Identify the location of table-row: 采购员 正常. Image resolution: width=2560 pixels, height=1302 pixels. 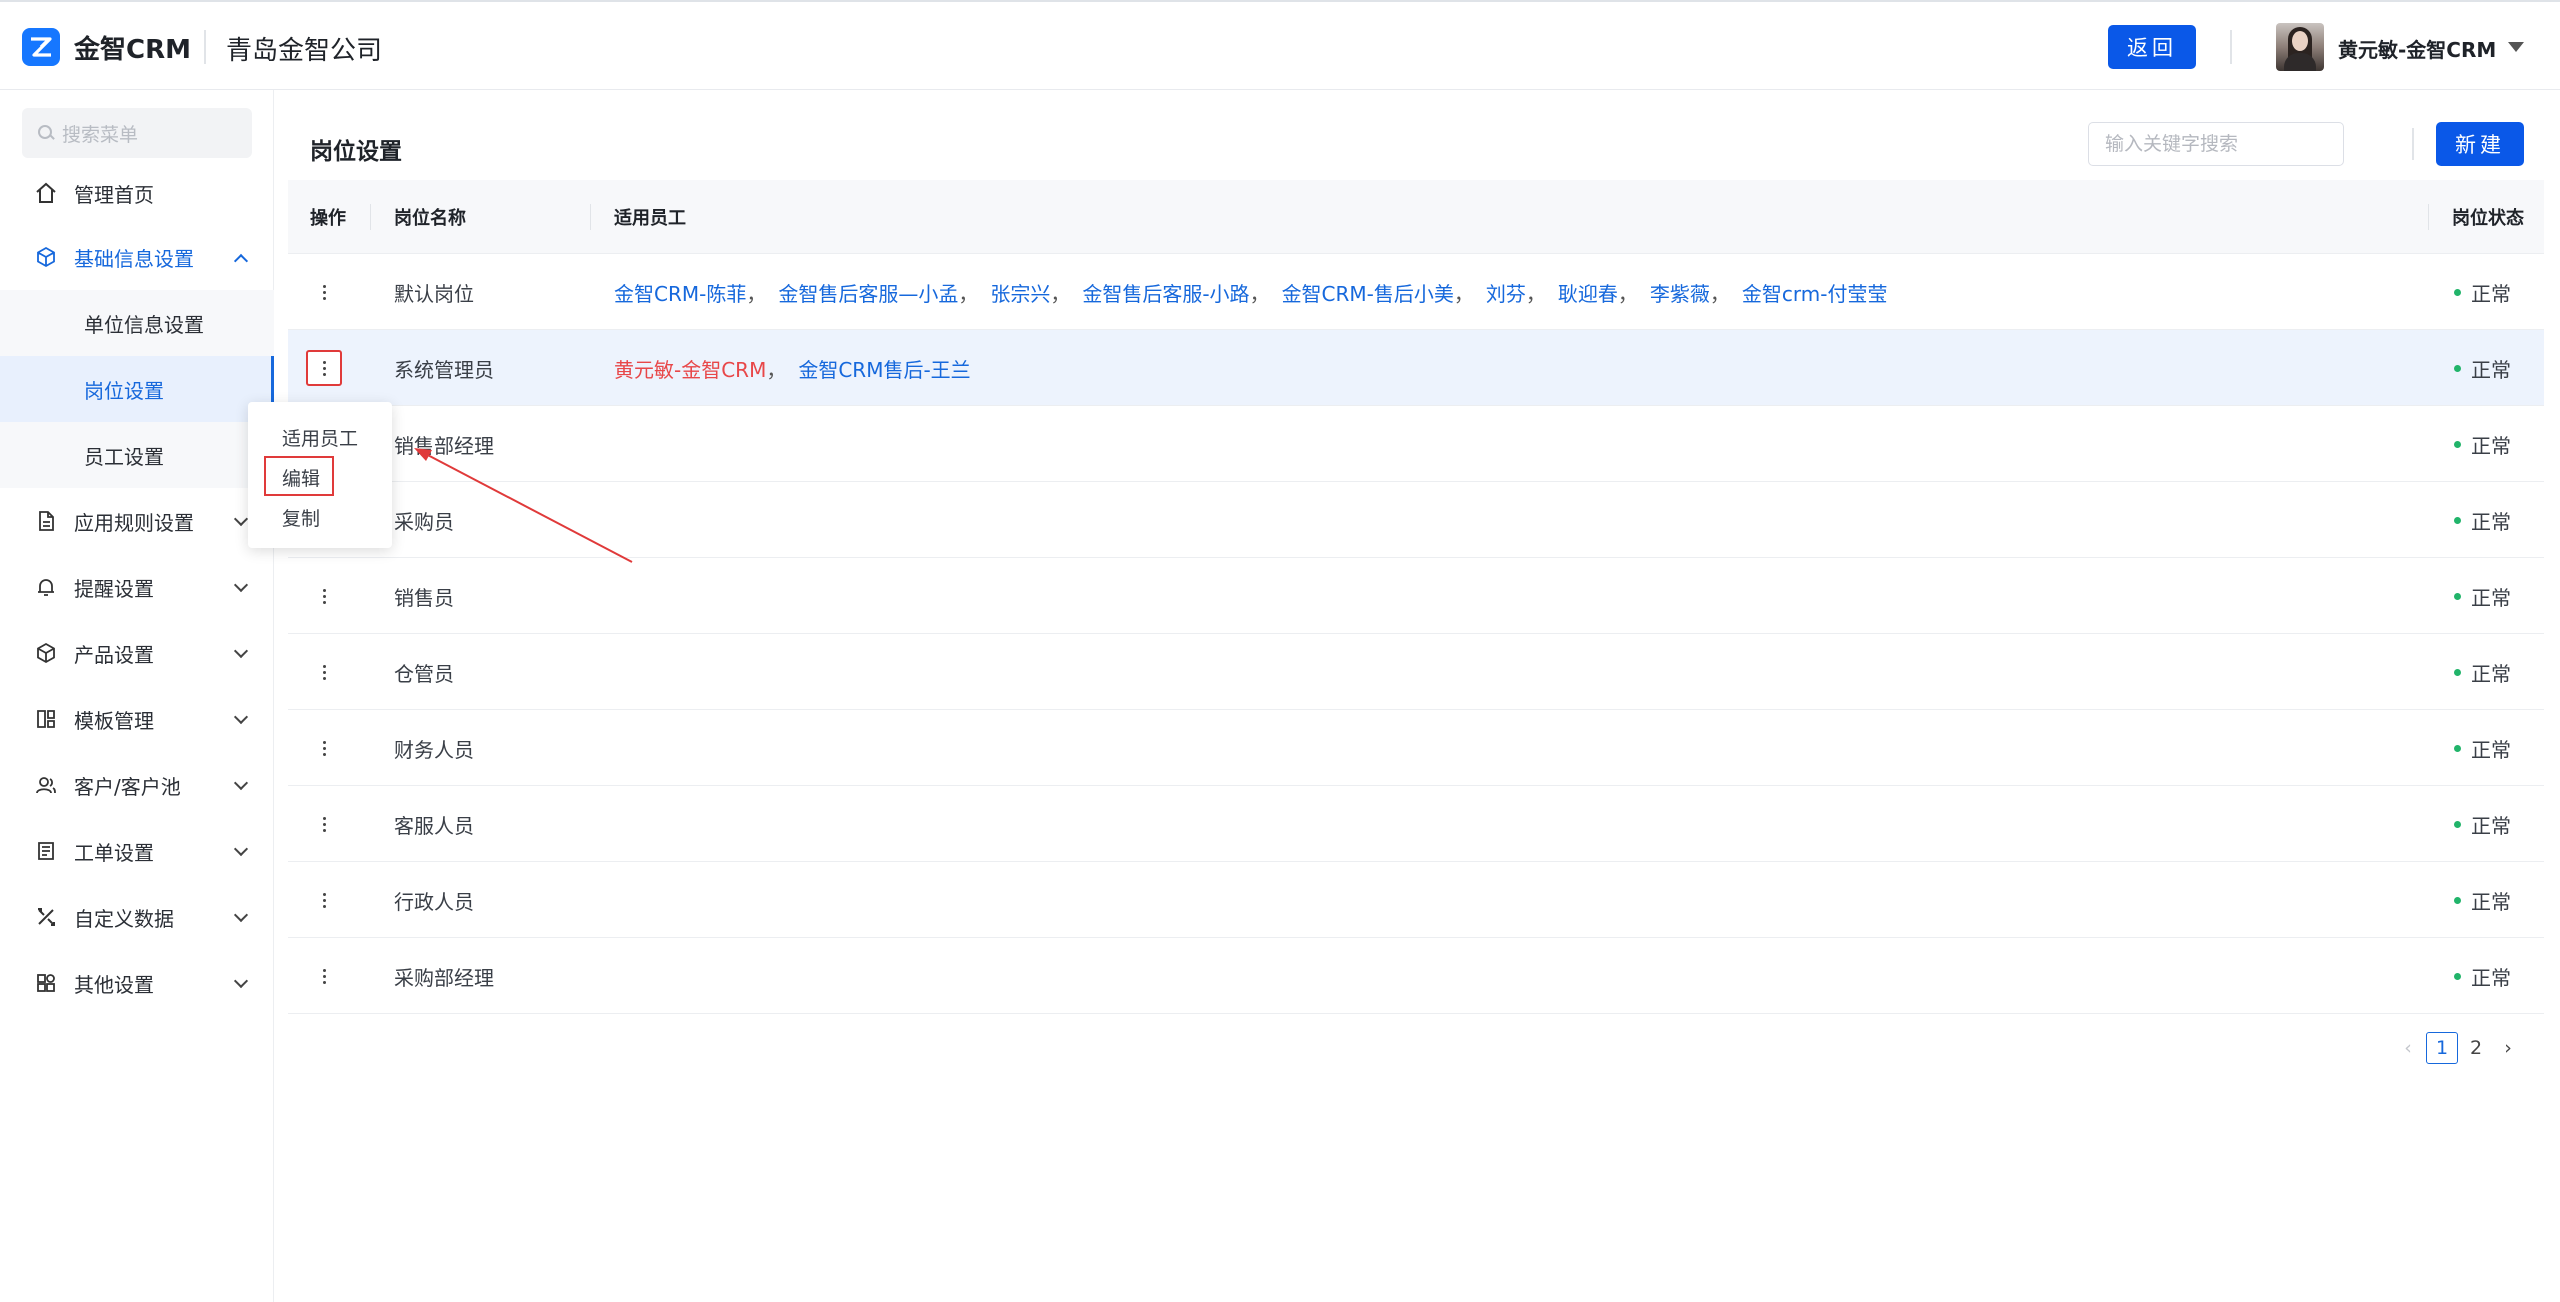
(1416, 520).